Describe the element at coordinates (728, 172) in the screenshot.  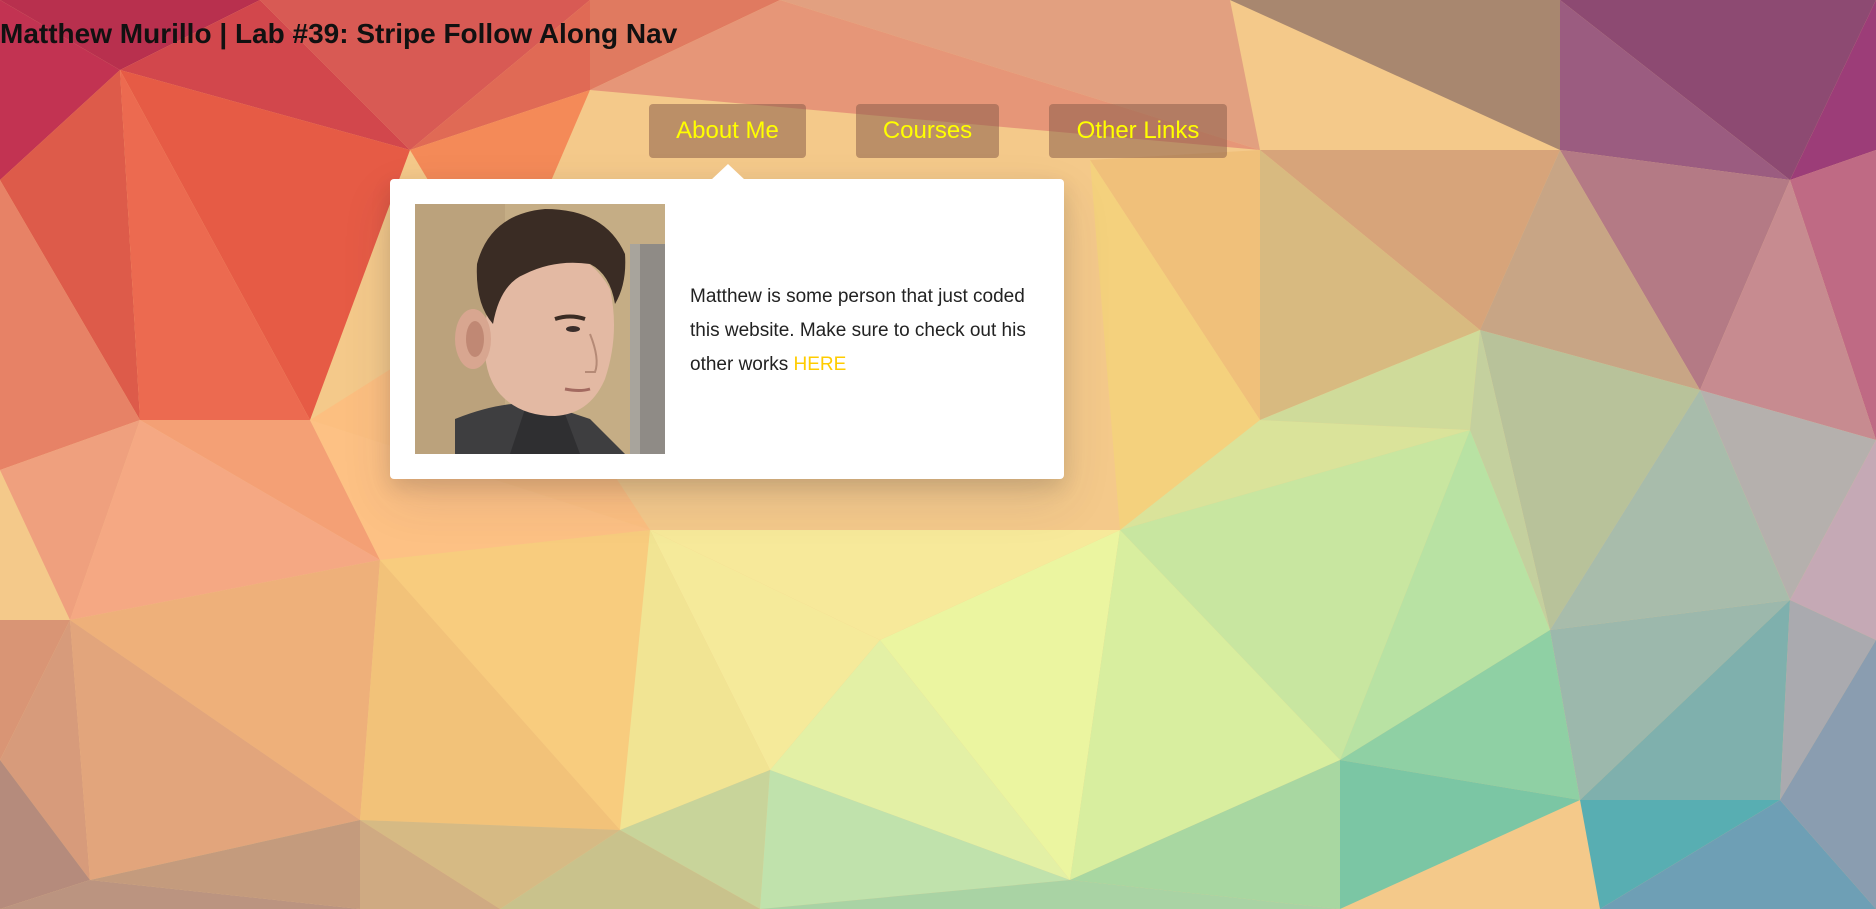
I see `dropdown-arrow` at that location.